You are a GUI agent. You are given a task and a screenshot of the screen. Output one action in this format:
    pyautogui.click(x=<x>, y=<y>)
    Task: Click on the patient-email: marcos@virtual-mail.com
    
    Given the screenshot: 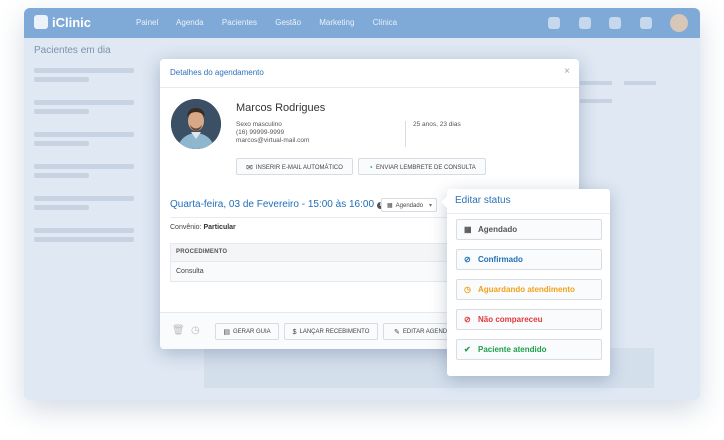 What is the action you would take?
    pyautogui.click(x=273, y=140)
    